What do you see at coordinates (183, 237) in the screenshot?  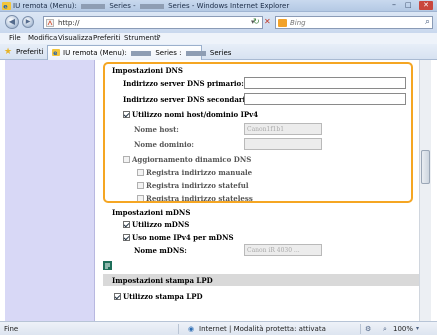 I see `ipv4-mdns-label: Uso nome IPv4 per mDNS` at bounding box center [183, 237].